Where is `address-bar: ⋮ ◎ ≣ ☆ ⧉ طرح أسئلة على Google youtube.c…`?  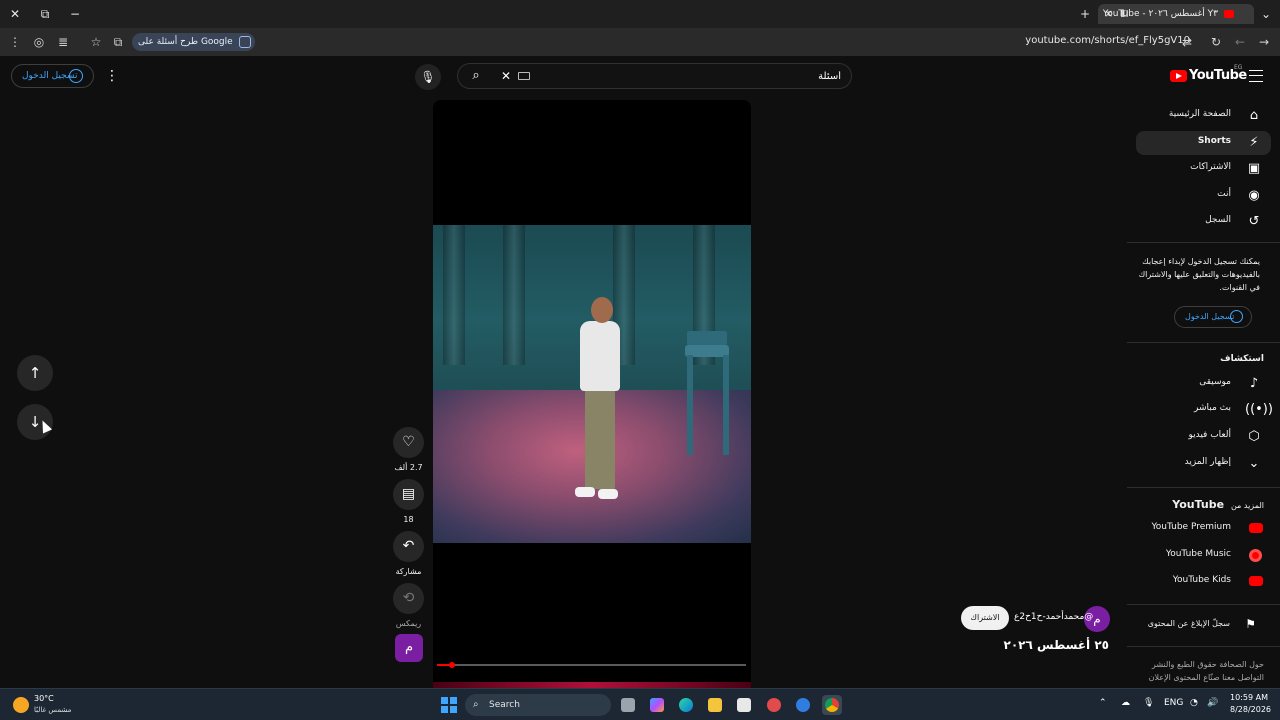 address-bar: ⋮ ◎ ≣ ☆ ⧉ طرح أسئلة على Google youtube.c… is located at coordinates (640, 42).